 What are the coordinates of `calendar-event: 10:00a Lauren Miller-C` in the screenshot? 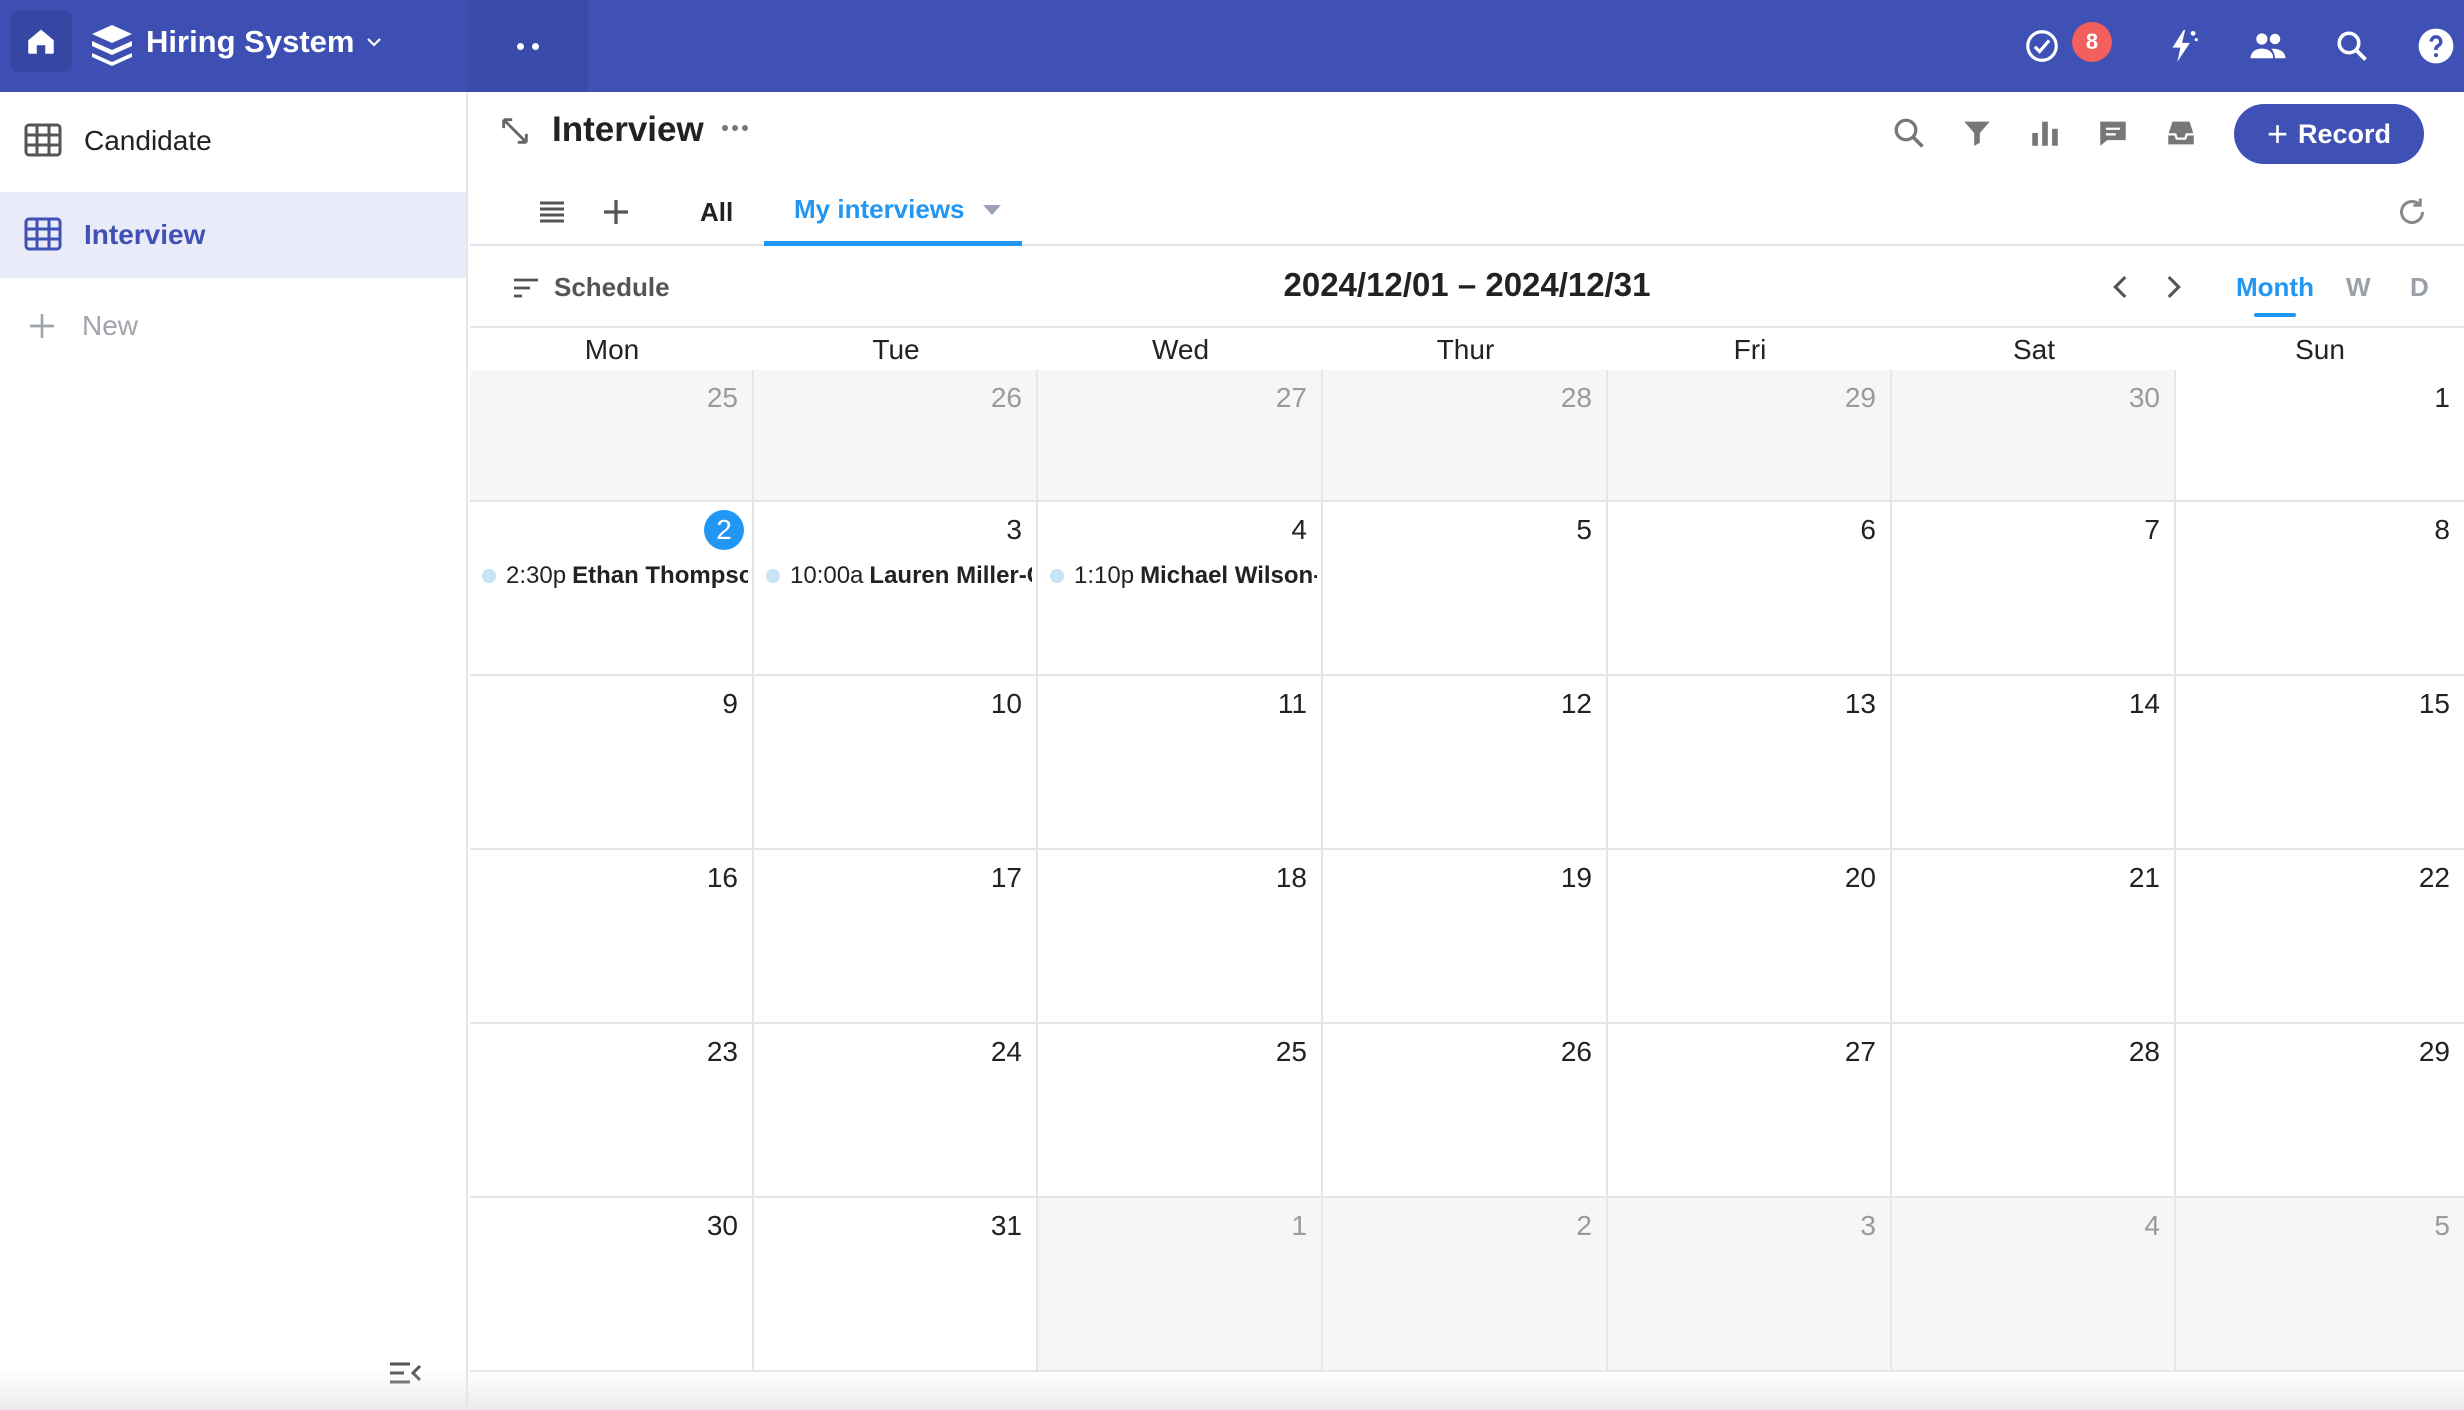 It's located at (899, 576).